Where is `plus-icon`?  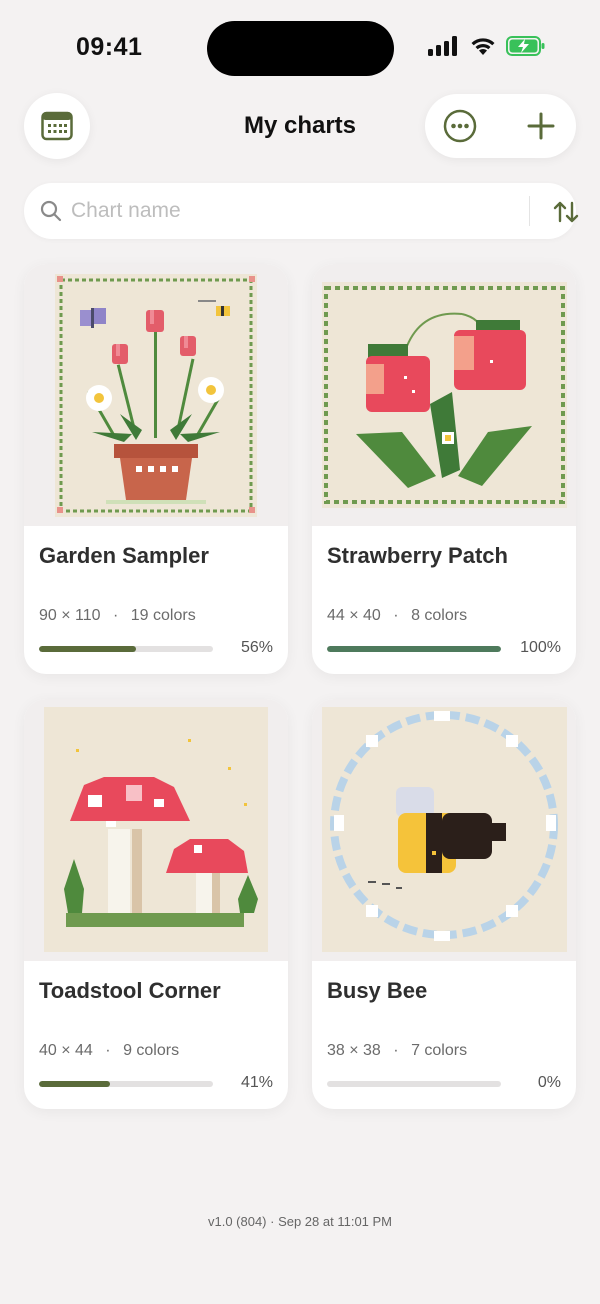
plus-icon is located at coordinates (541, 126).